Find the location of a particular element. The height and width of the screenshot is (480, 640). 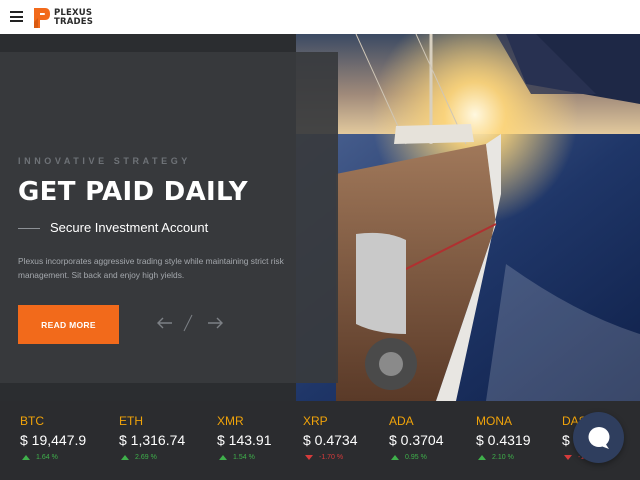

coin-change: 2.69 % is located at coordinates (139, 457).